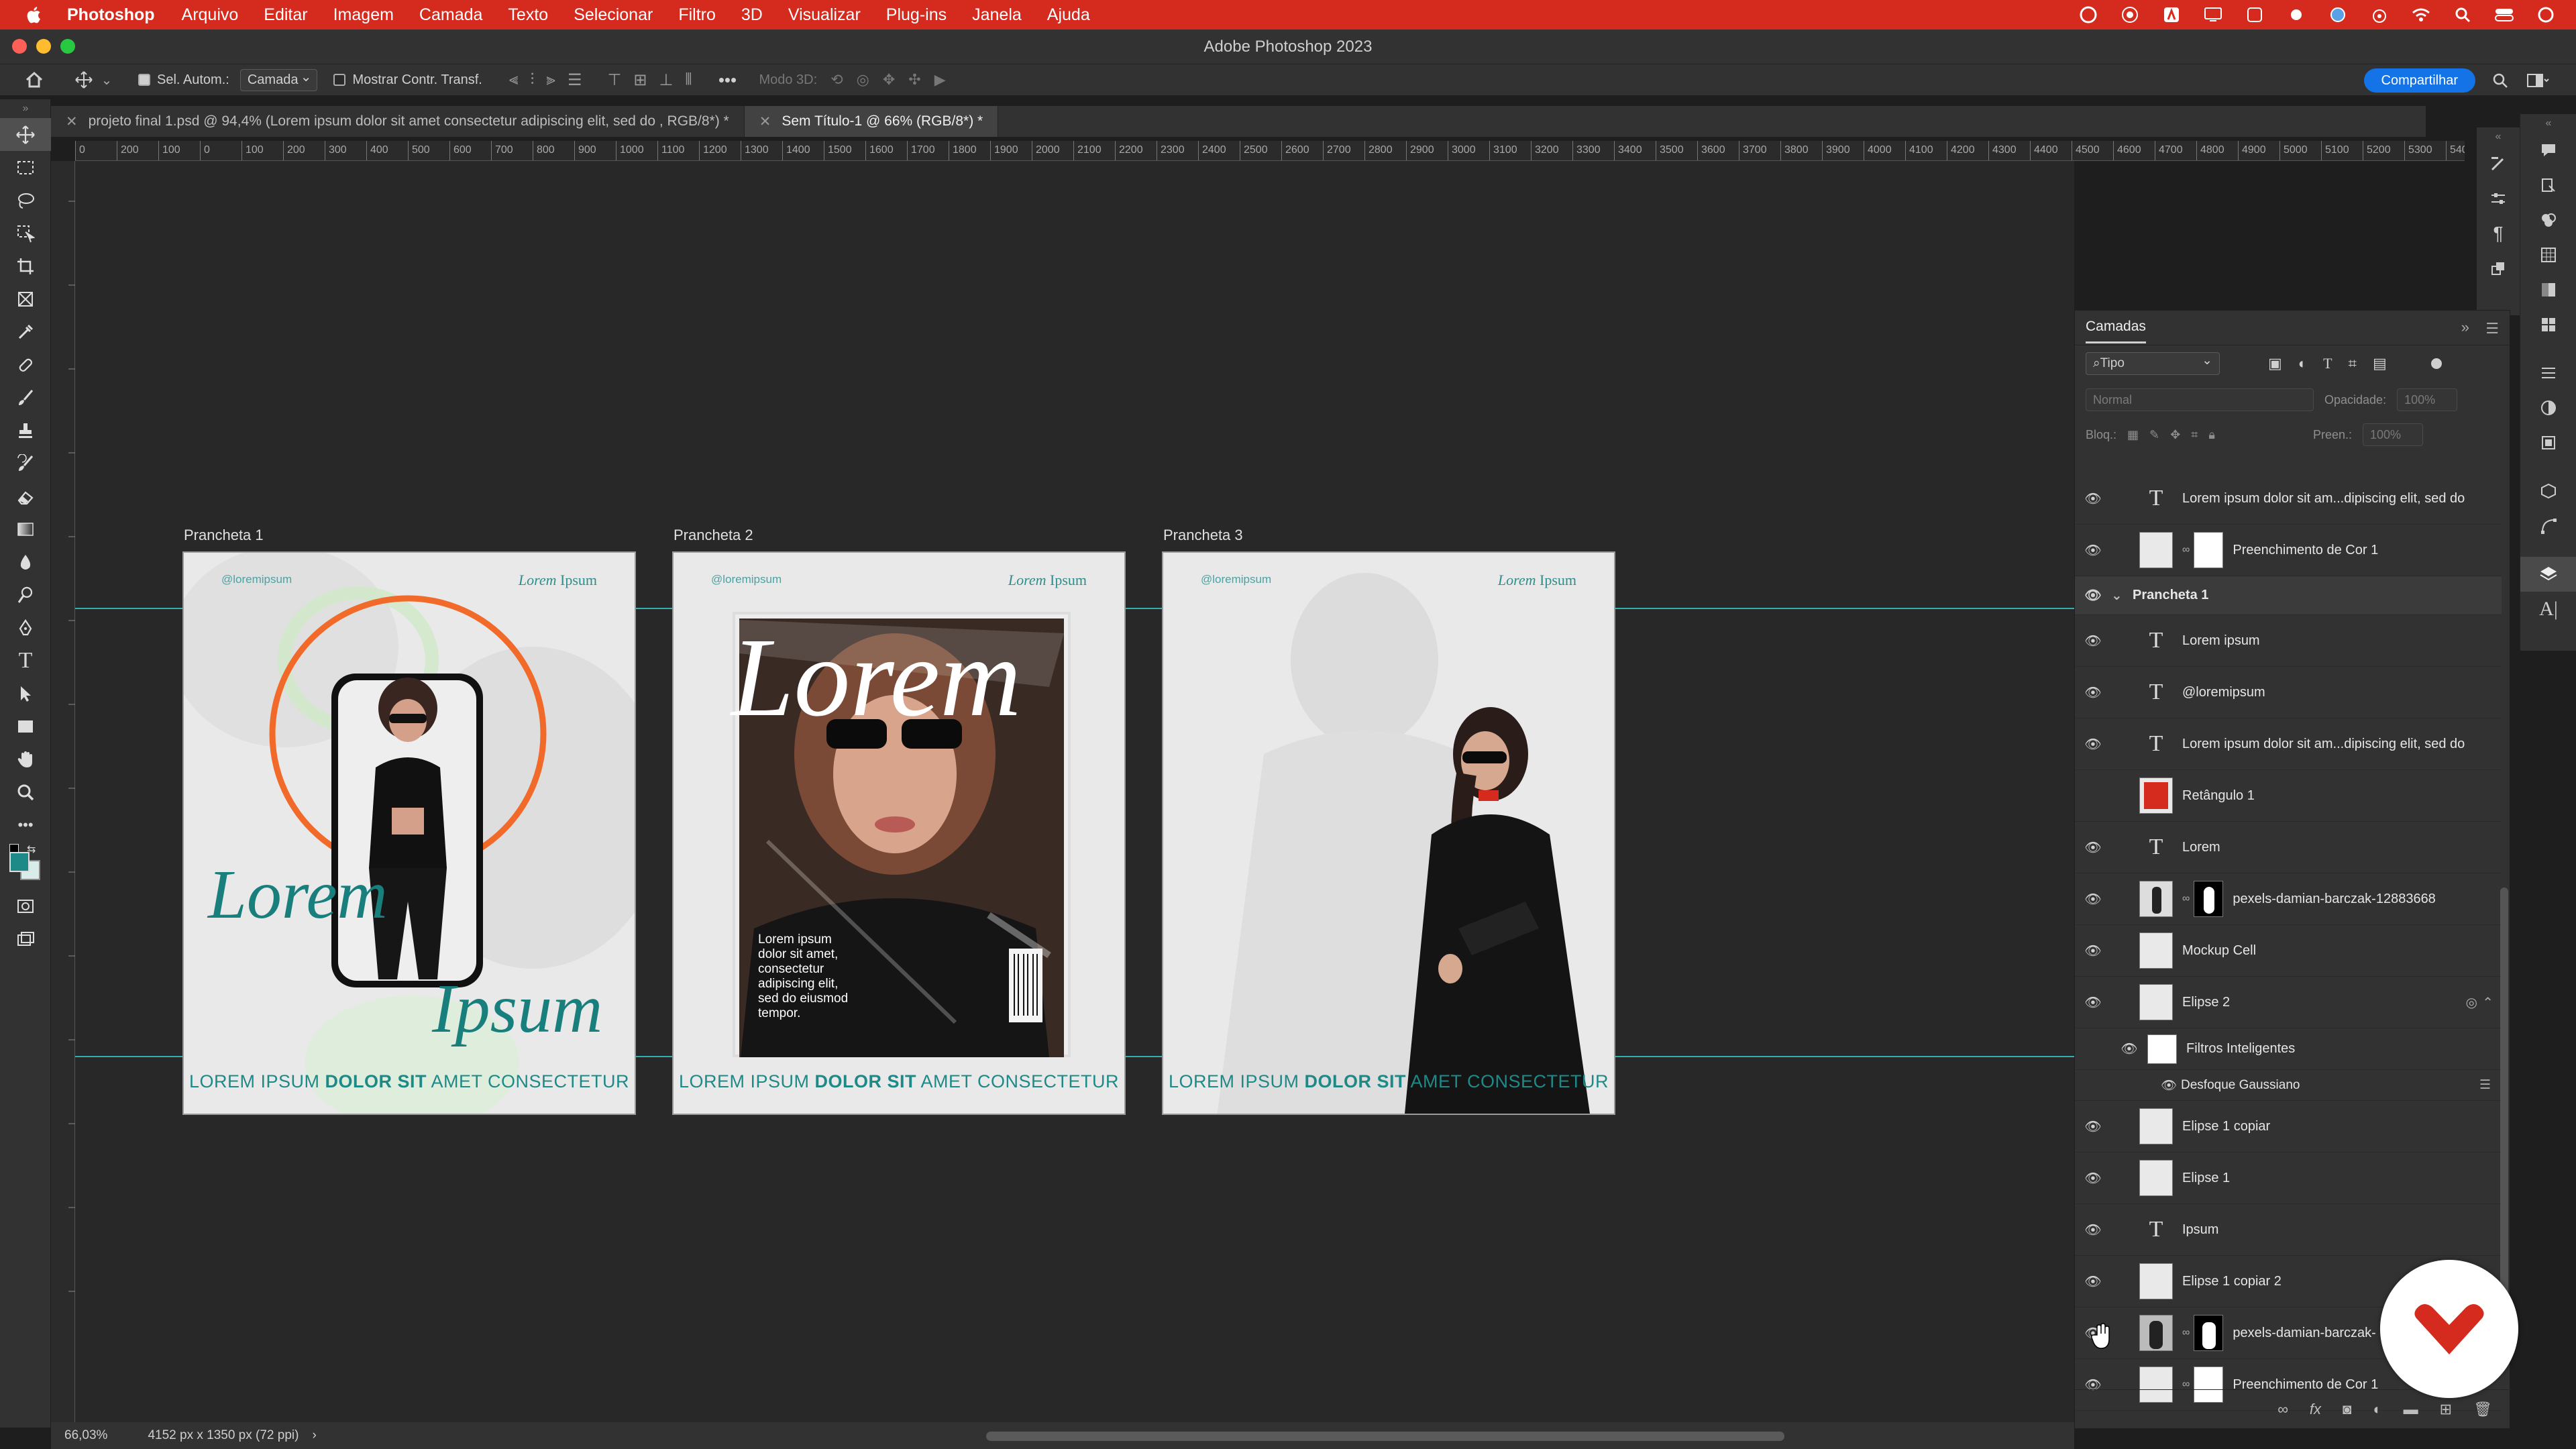 Image resolution: width=2576 pixels, height=1449 pixels. Describe the element at coordinates (2194, 435) in the screenshot. I see `lock-artboard-icon: ⌗` at that location.